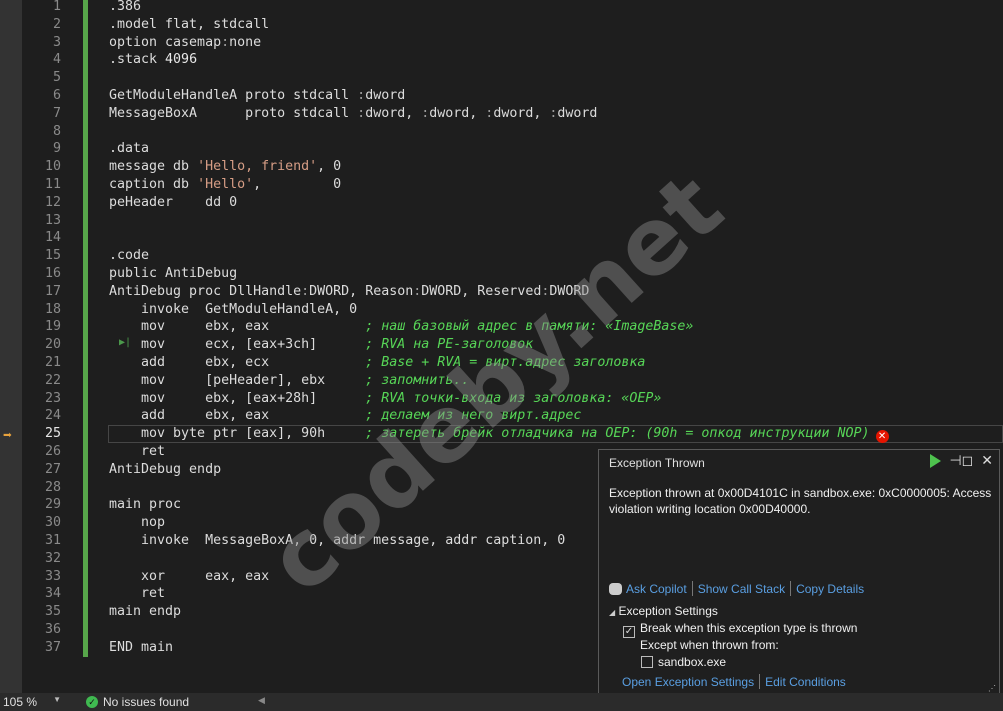 This screenshot has height=711, width=1003. I want to click on code-line: 11 caption db 'Hello', 0, so click(501, 185).